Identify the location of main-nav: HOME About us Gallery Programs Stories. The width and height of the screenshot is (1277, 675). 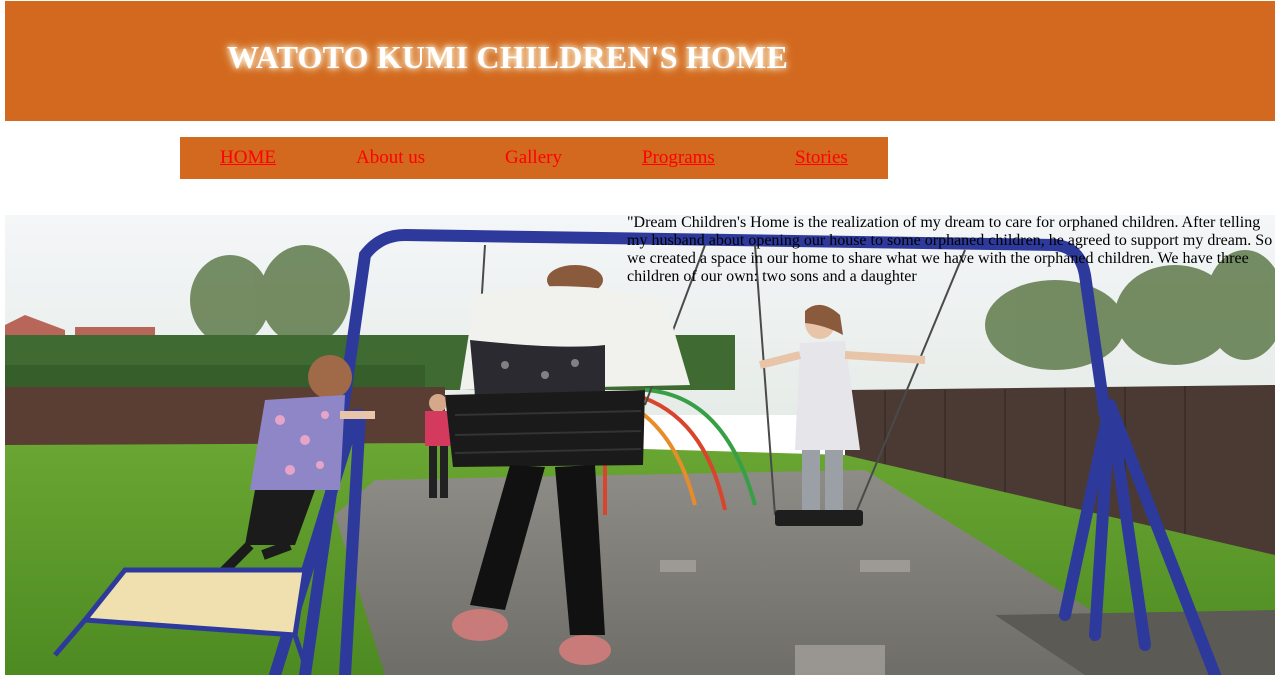
(534, 158).